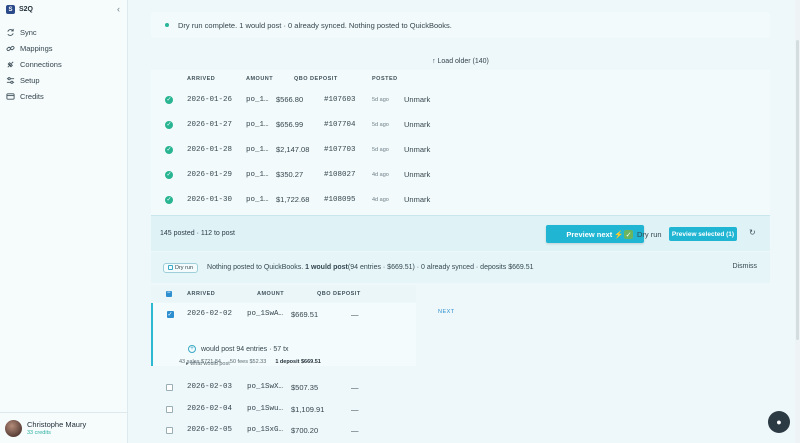  I want to click on sidebar-item-mappings: Mappings, so click(34, 48).